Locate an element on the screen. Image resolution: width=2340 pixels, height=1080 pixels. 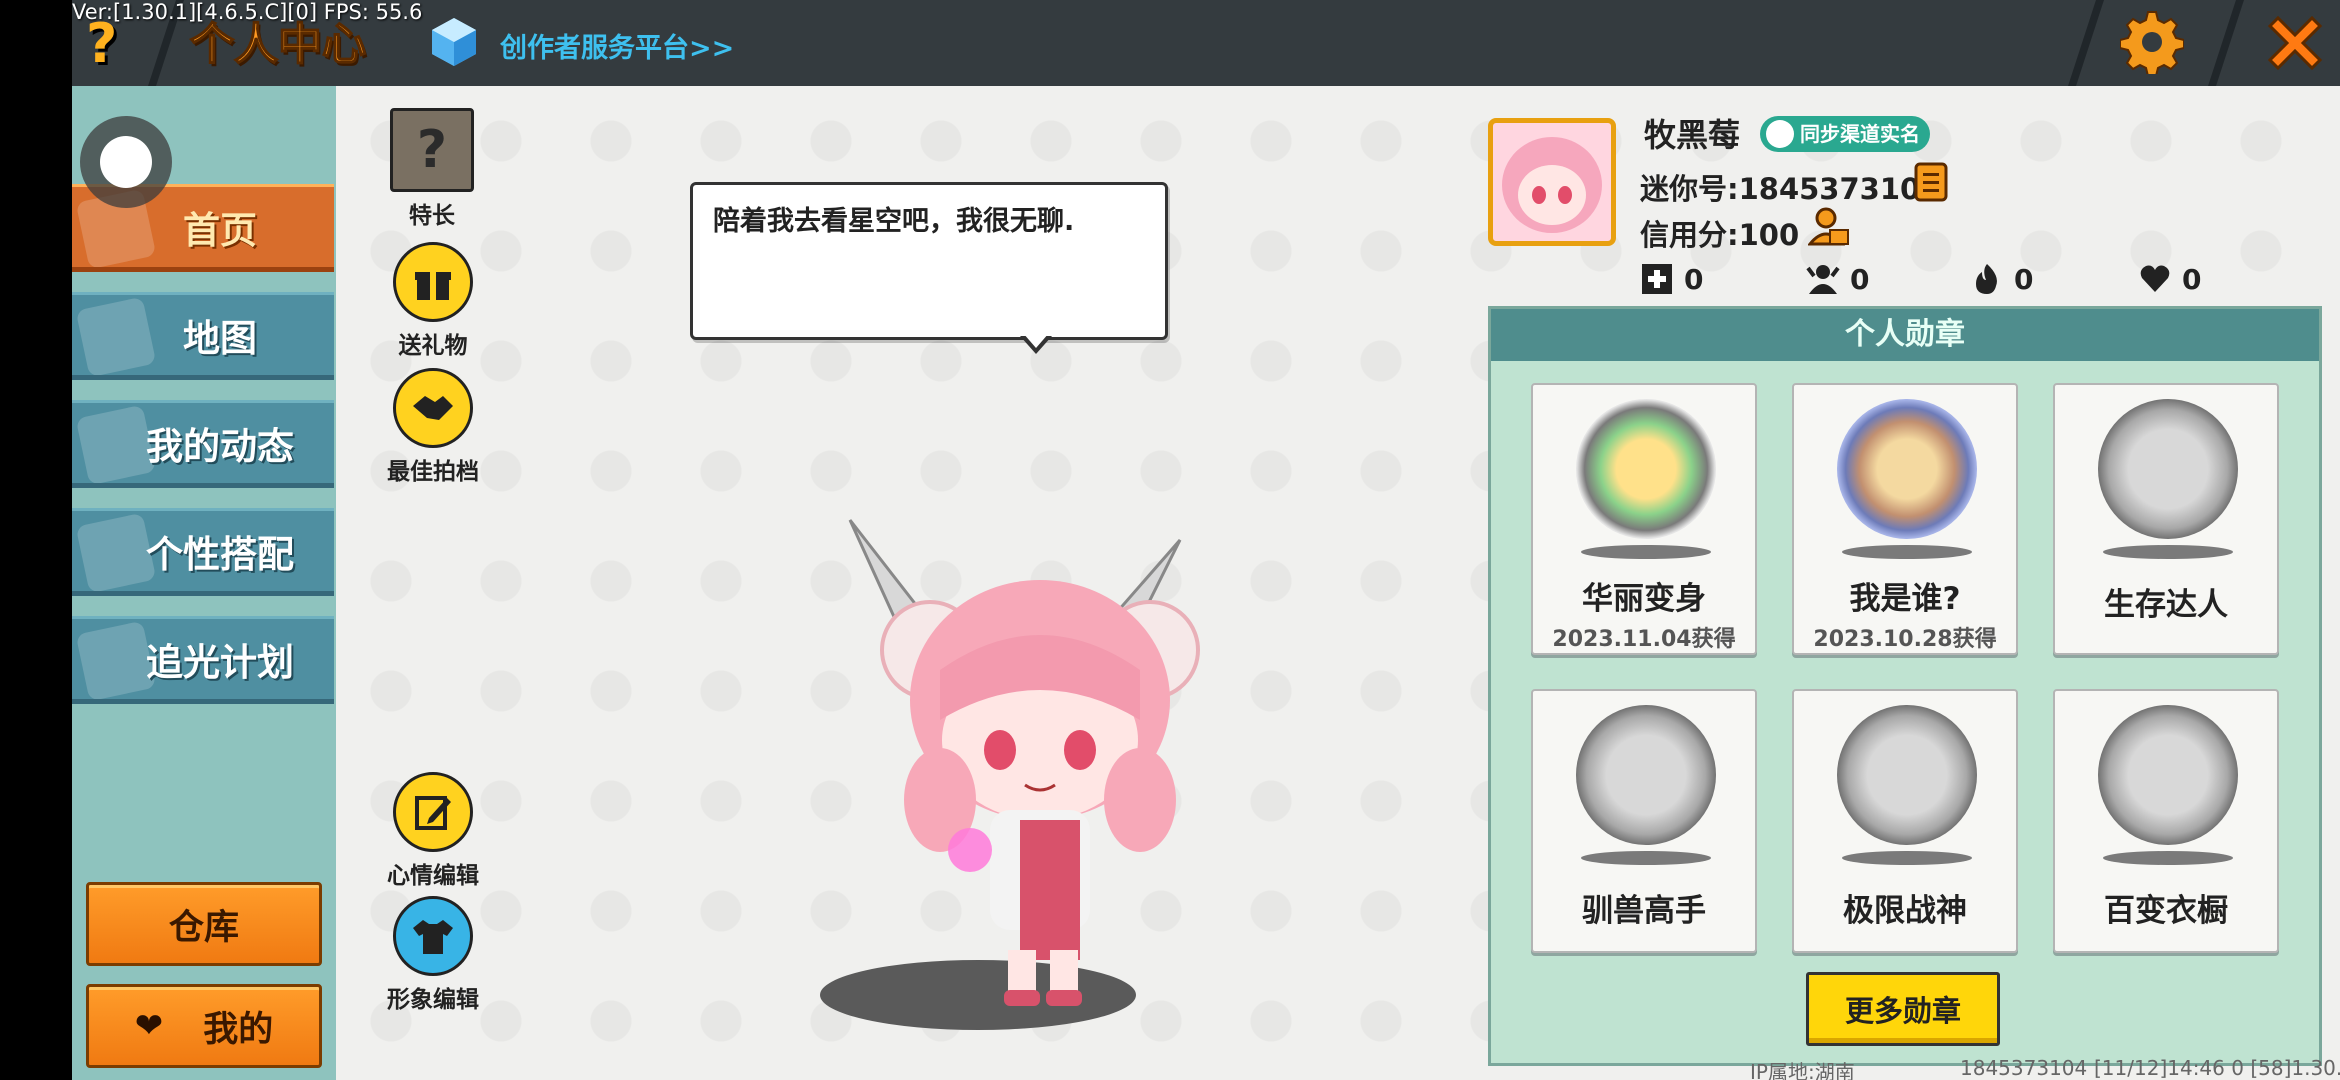
sidebar-item-label: 追光计划 is located at coordinates (220, 662).